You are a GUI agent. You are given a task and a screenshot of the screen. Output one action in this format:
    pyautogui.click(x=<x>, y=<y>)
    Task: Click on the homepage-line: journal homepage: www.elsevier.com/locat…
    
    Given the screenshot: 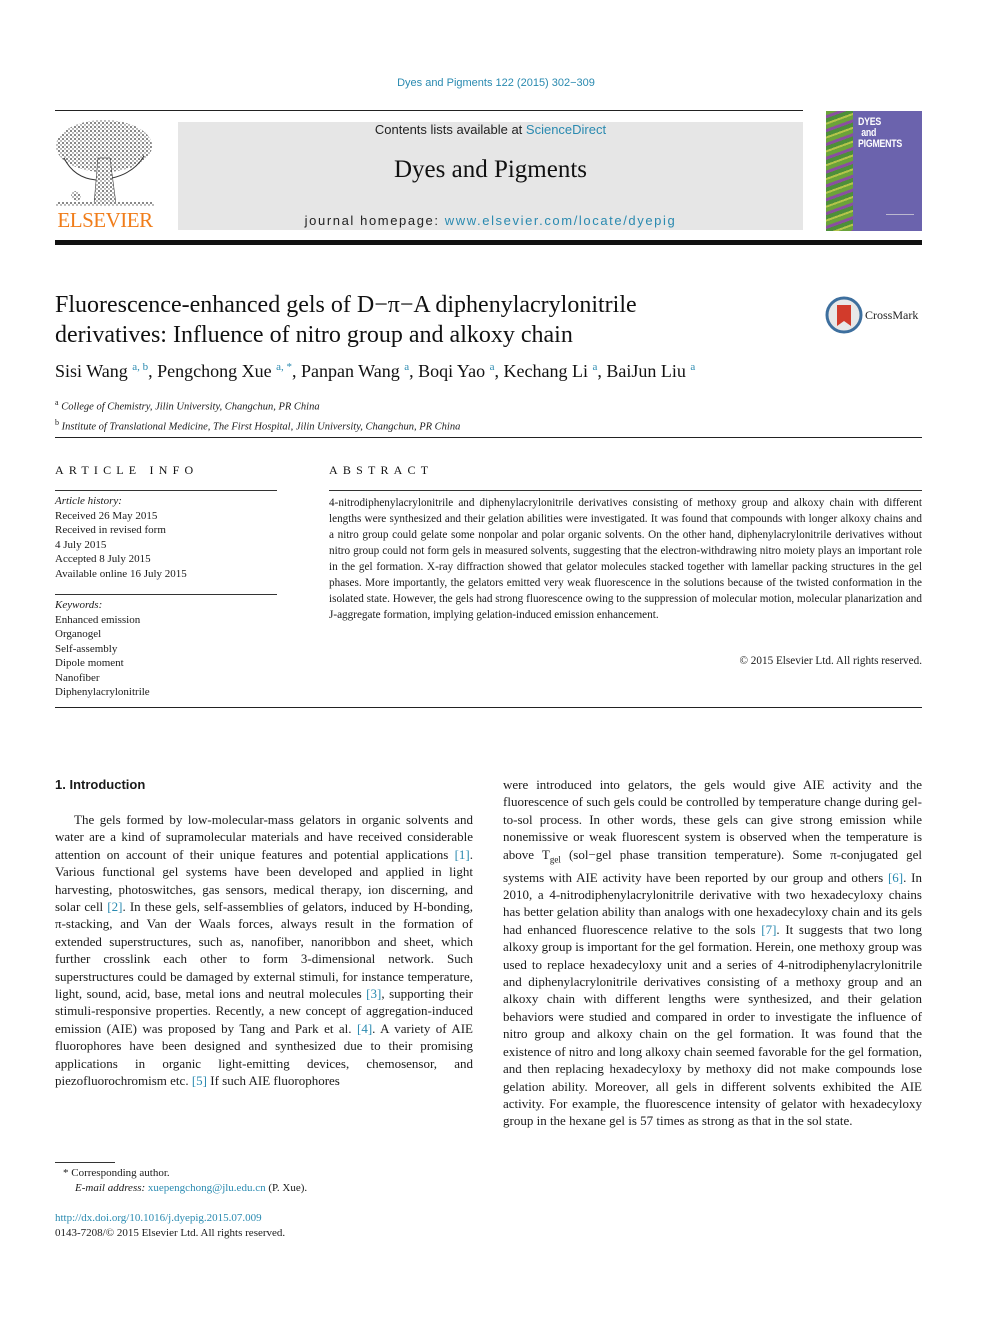 What is the action you would take?
    pyautogui.click(x=490, y=220)
    